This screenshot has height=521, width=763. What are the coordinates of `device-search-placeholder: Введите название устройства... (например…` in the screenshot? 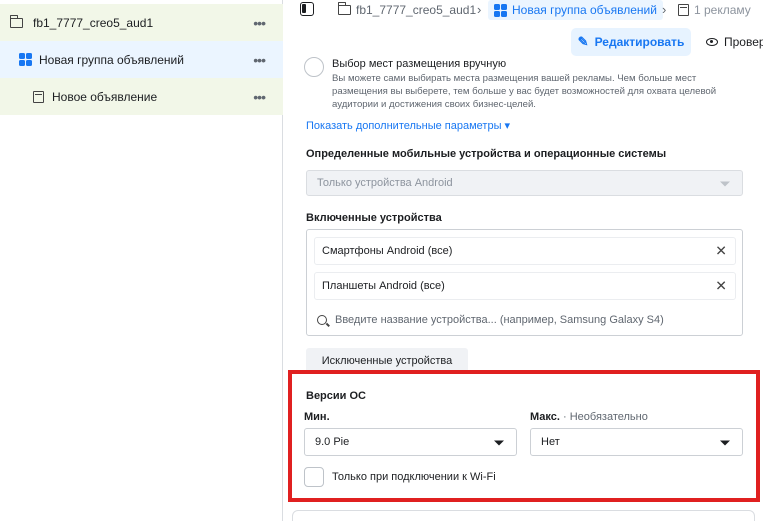 It's located at (499, 320).